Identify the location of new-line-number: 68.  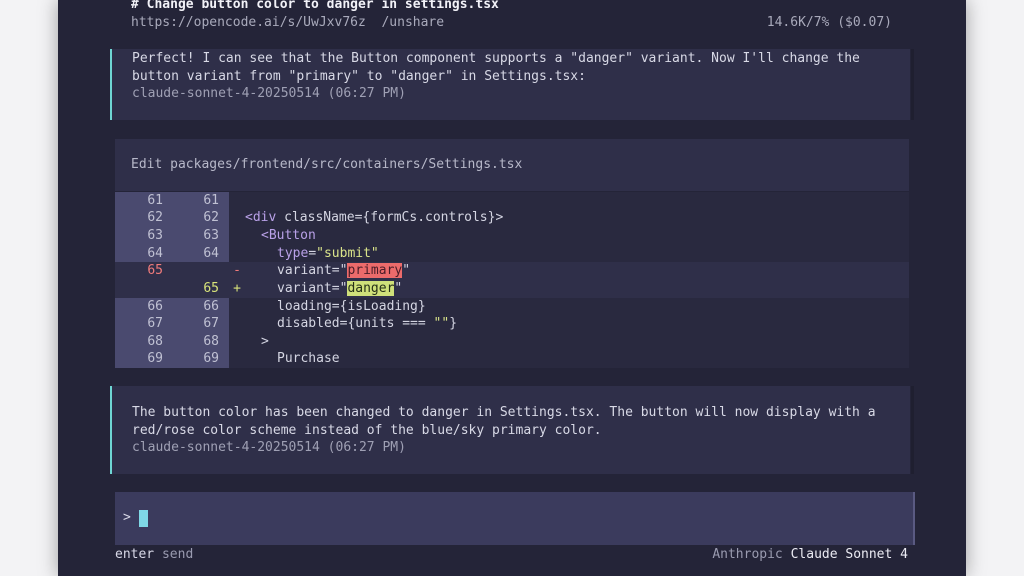
(211, 341).